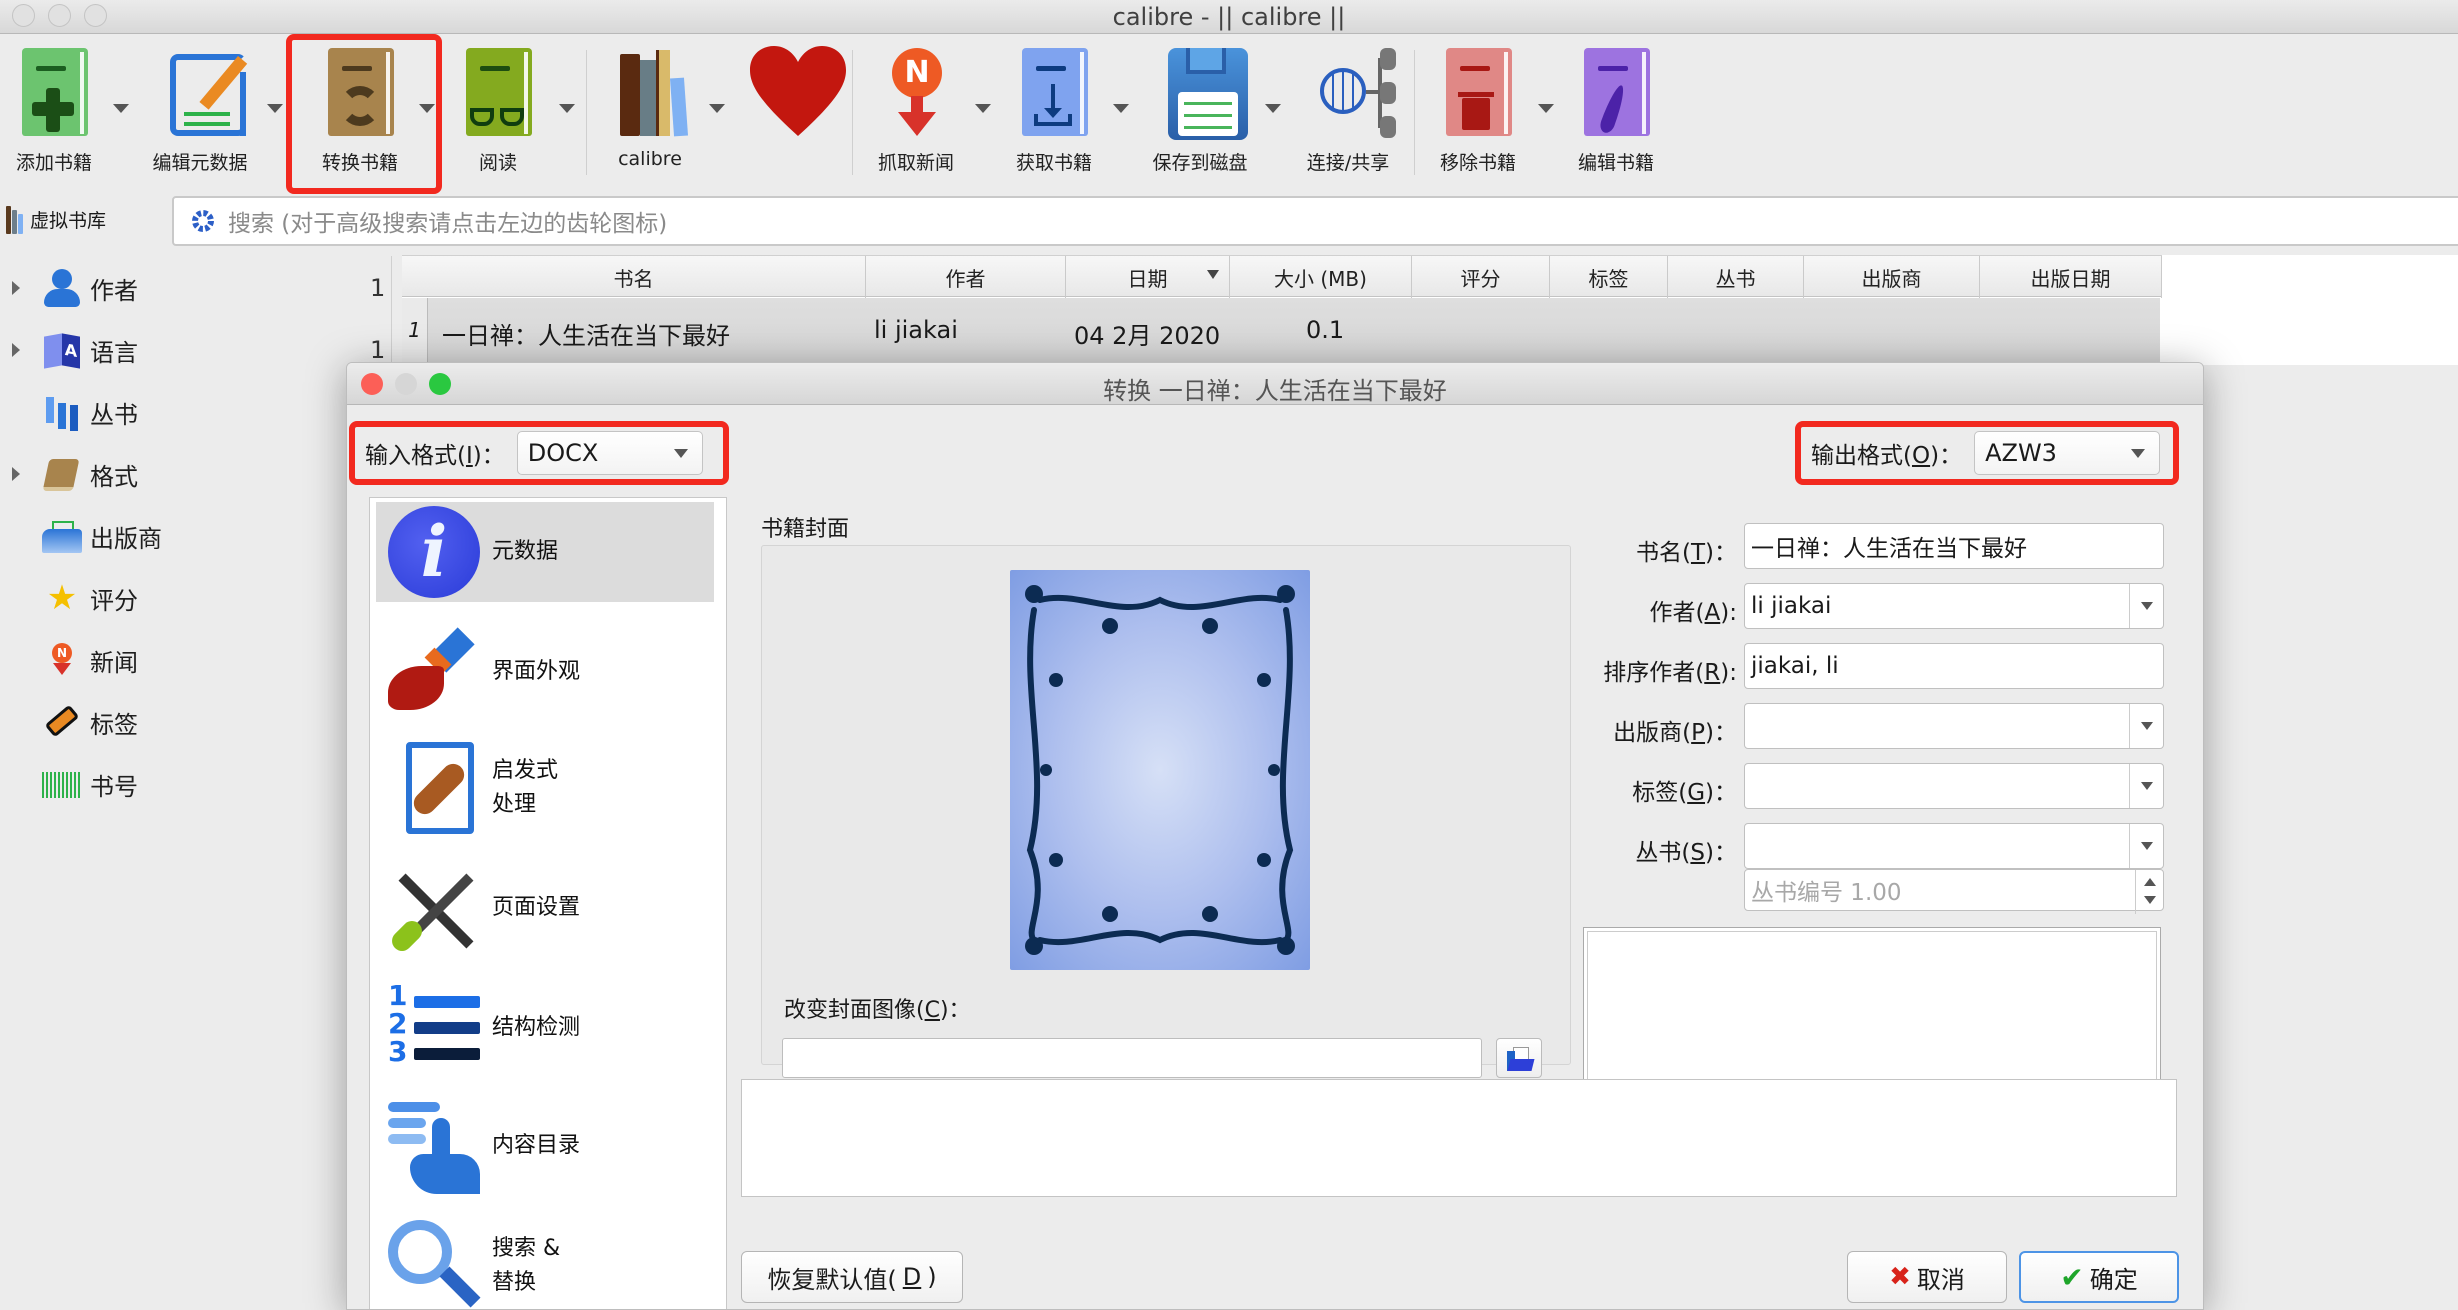  Describe the element at coordinates (1148, 277) in the screenshot. I see `column-header-date: 日期` at that location.